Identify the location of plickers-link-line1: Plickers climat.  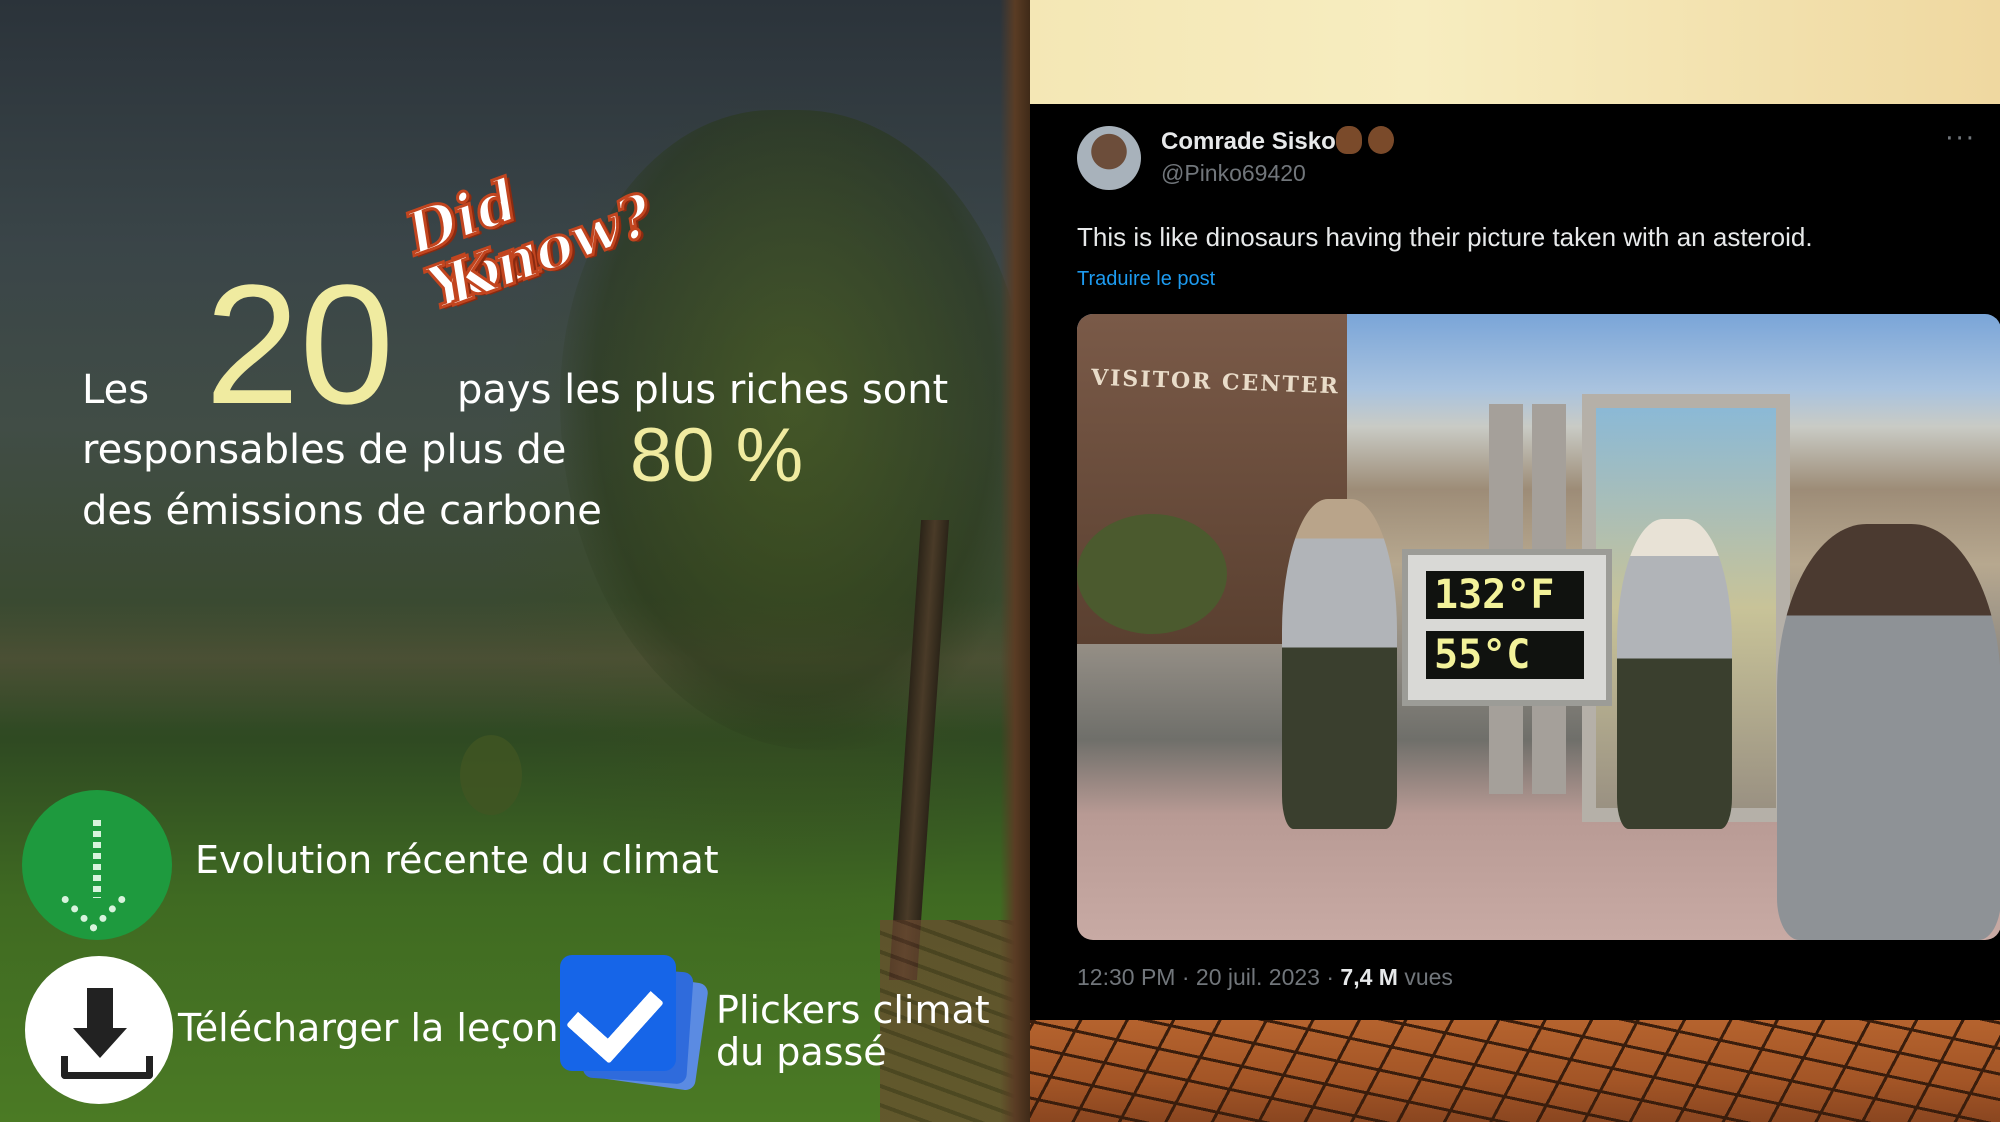
(853, 1011).